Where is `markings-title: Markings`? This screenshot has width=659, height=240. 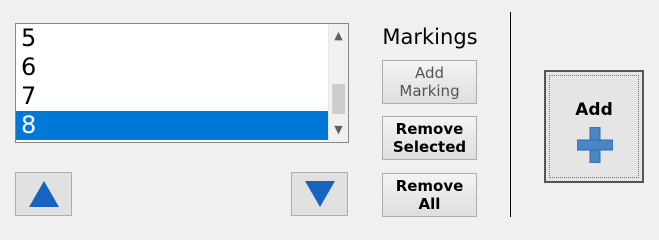
markings-title: Markings is located at coordinates (430, 37).